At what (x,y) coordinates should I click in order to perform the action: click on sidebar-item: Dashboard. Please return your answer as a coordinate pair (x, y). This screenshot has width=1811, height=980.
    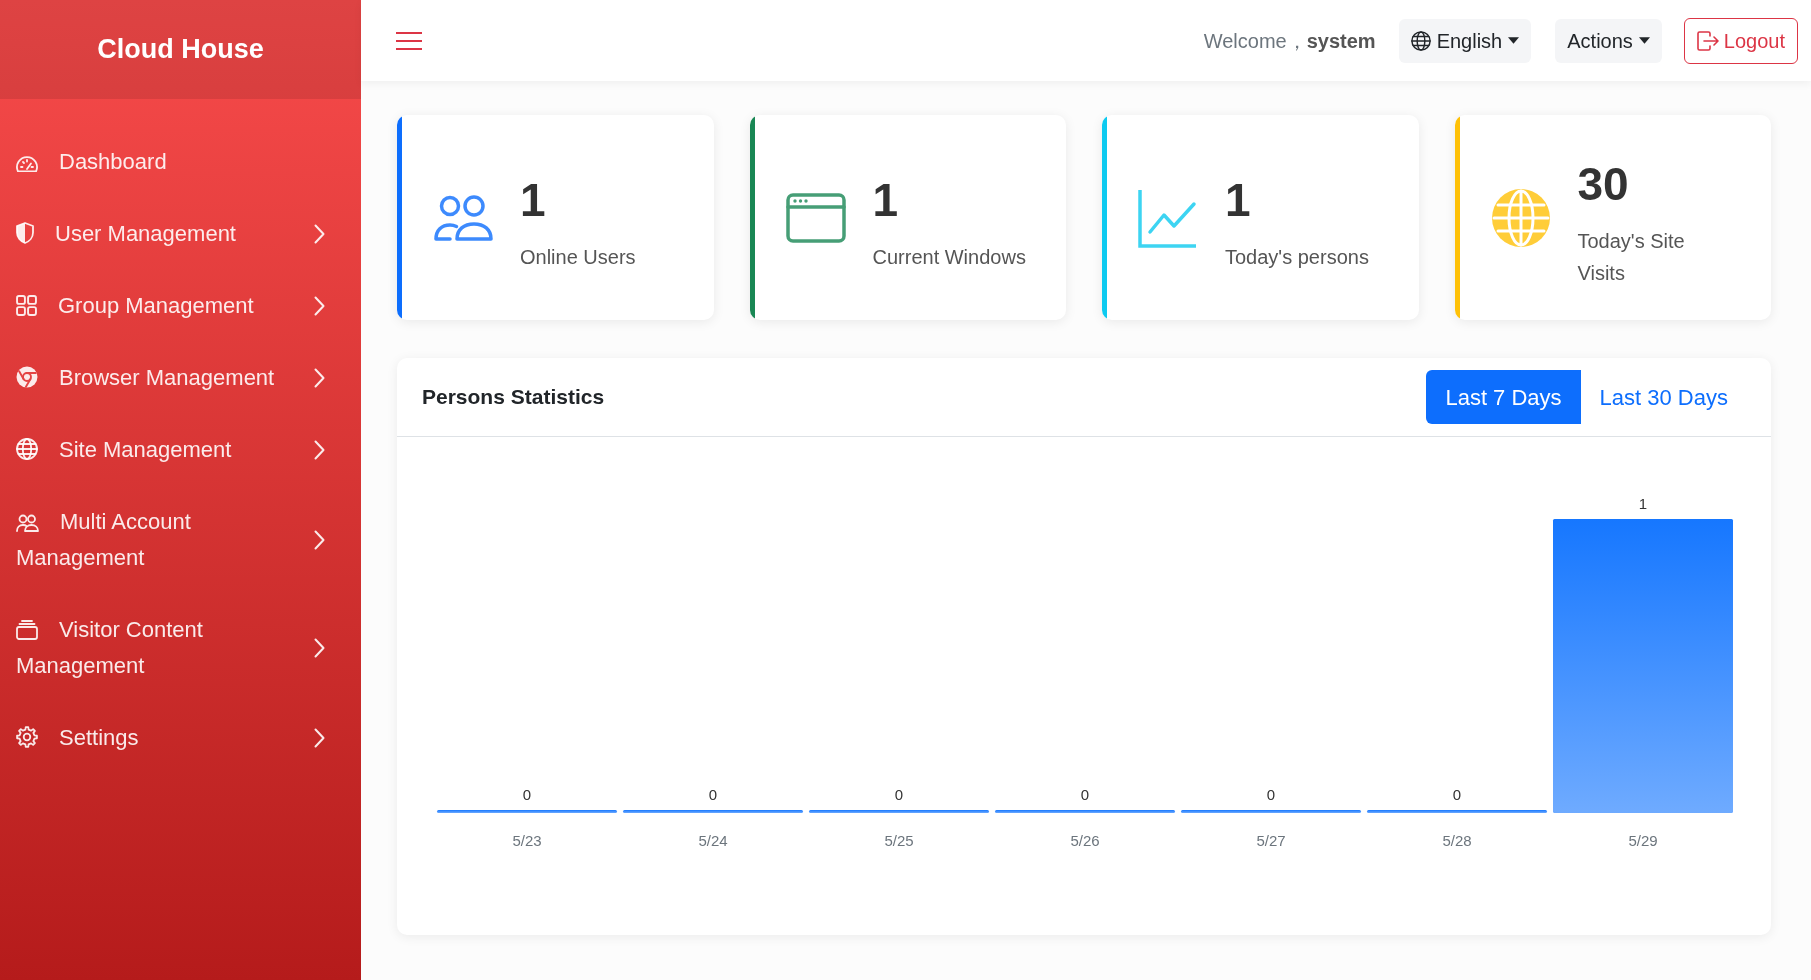
    Looking at the image, I should click on (180, 162).